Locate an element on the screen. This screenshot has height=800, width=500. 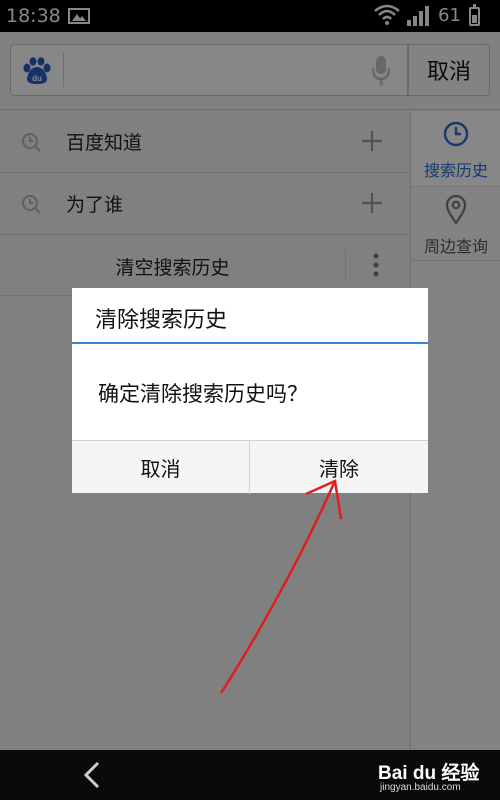
watermark-url: jingyan.baidu.com is located at coordinates (420, 787).